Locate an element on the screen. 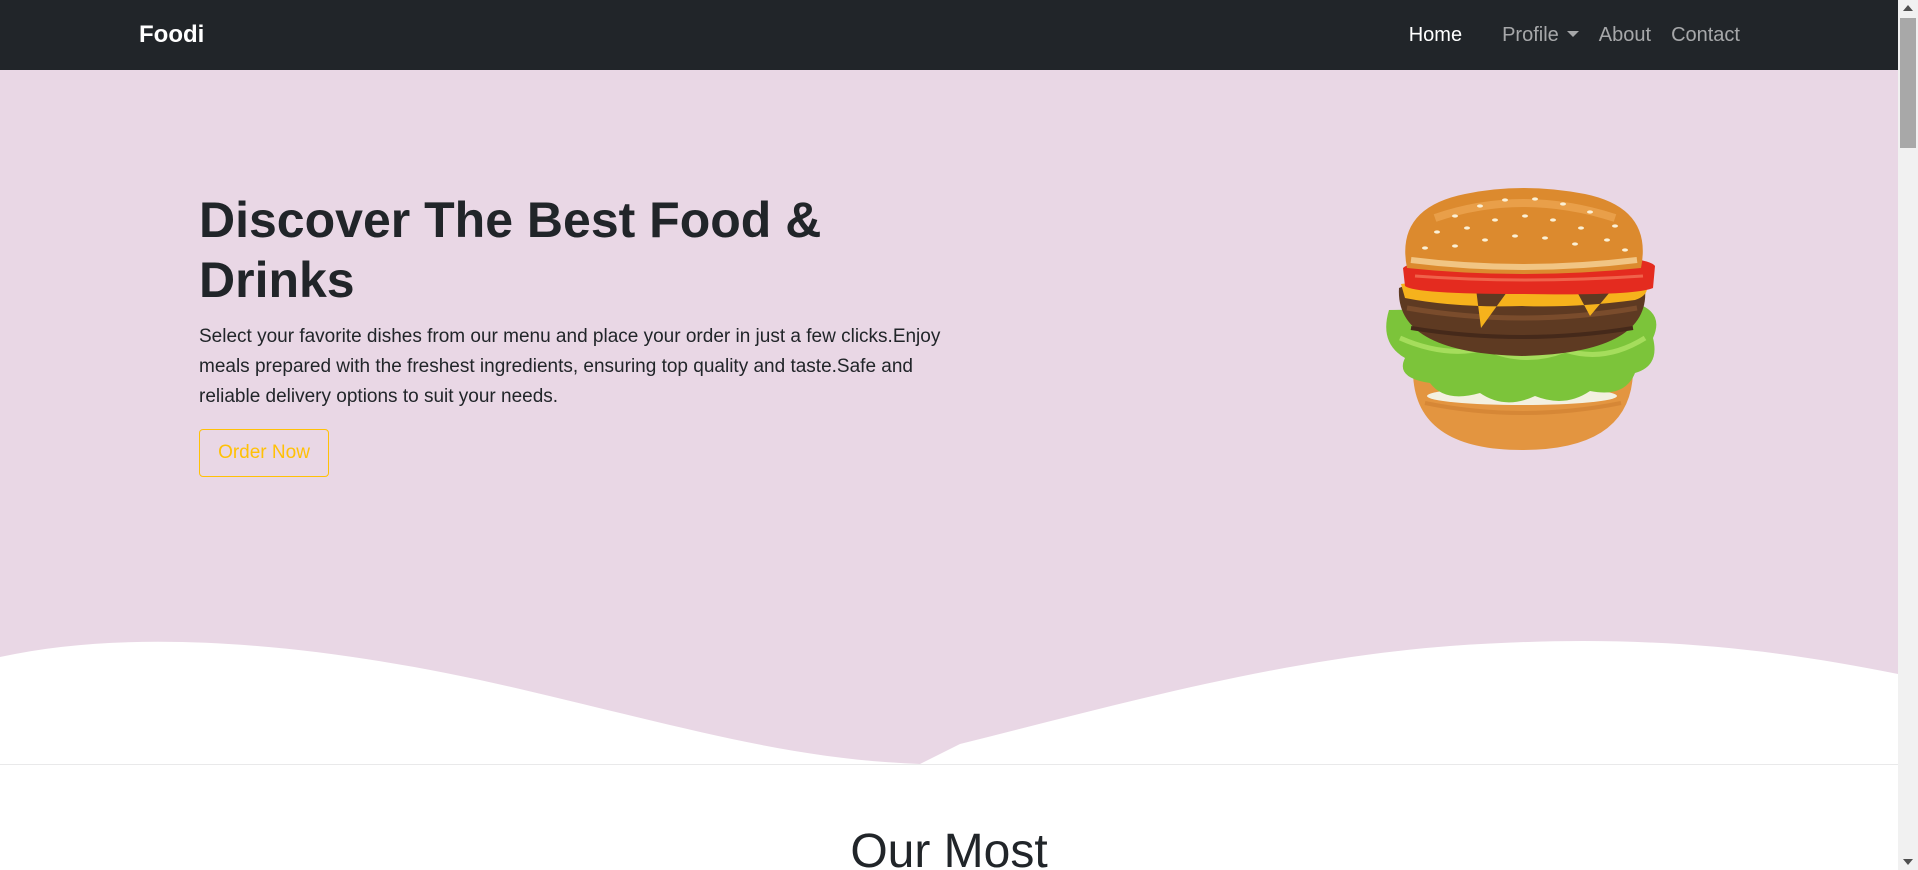 The height and width of the screenshot is (870, 1918). section-heading: Our Most is located at coordinates (949, 847).